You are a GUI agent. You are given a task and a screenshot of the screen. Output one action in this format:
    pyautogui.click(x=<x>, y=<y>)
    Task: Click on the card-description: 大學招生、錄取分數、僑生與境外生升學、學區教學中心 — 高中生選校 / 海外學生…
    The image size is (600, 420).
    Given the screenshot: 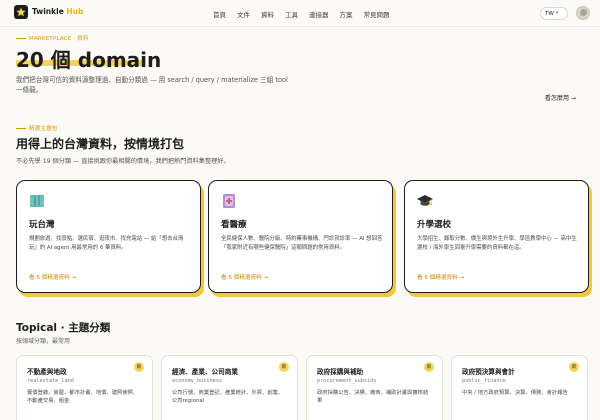 What is the action you would take?
    pyautogui.click(x=497, y=243)
    